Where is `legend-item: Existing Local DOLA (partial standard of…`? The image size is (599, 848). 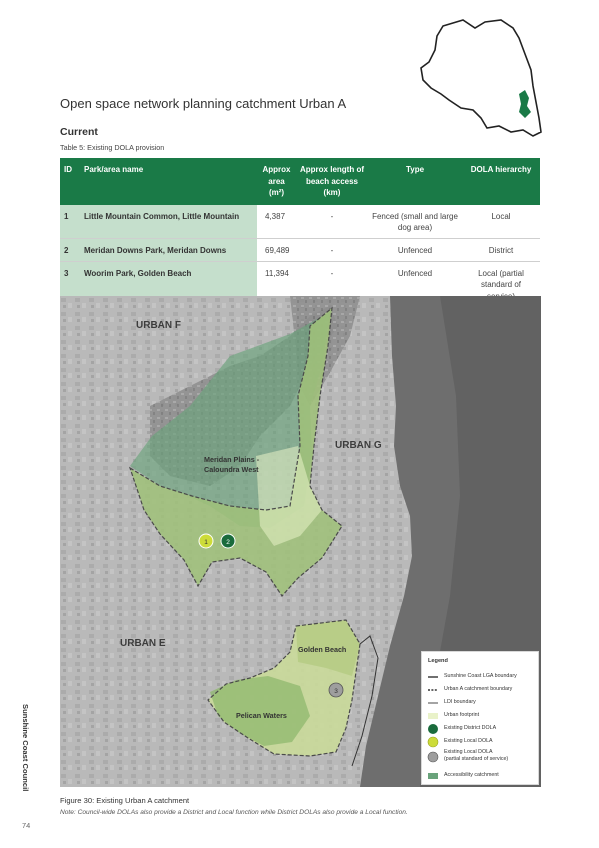 legend-item: Existing Local DOLA (partial standard of… is located at coordinates (481, 758).